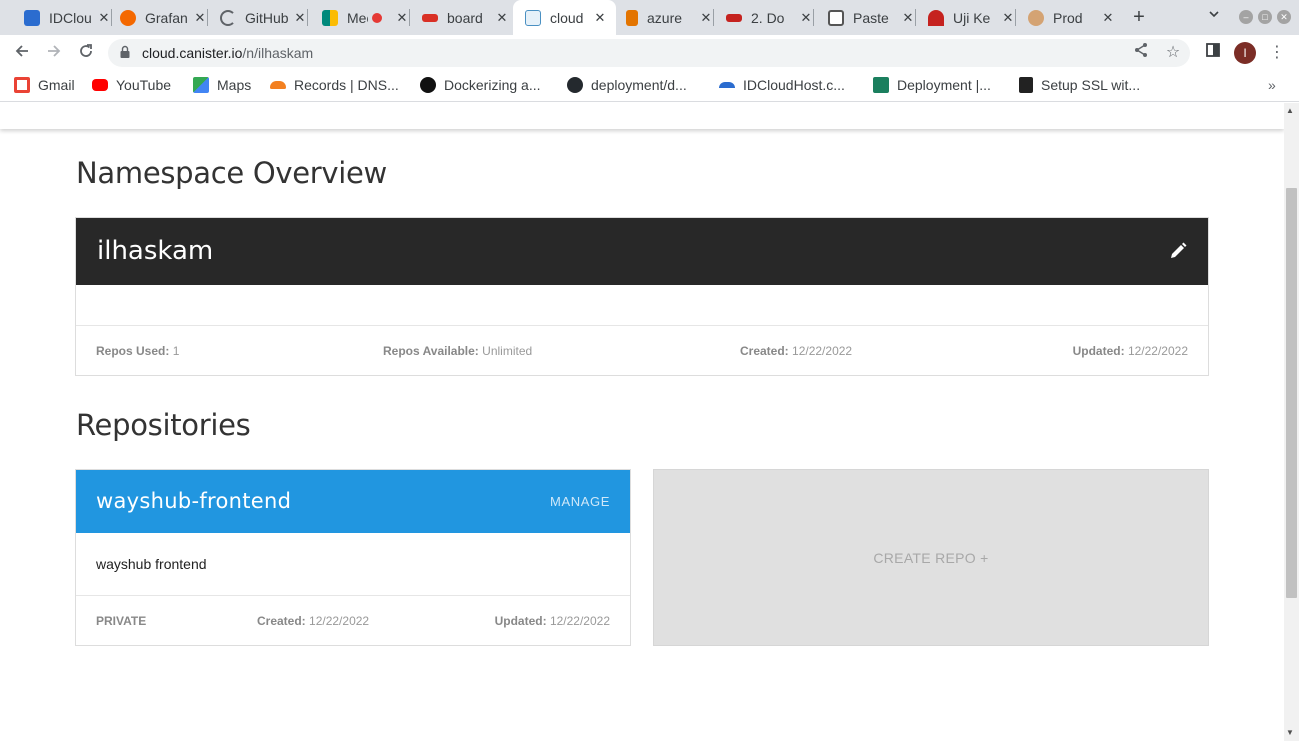  I want to click on tab-4: board ✕, so click(463, 17).